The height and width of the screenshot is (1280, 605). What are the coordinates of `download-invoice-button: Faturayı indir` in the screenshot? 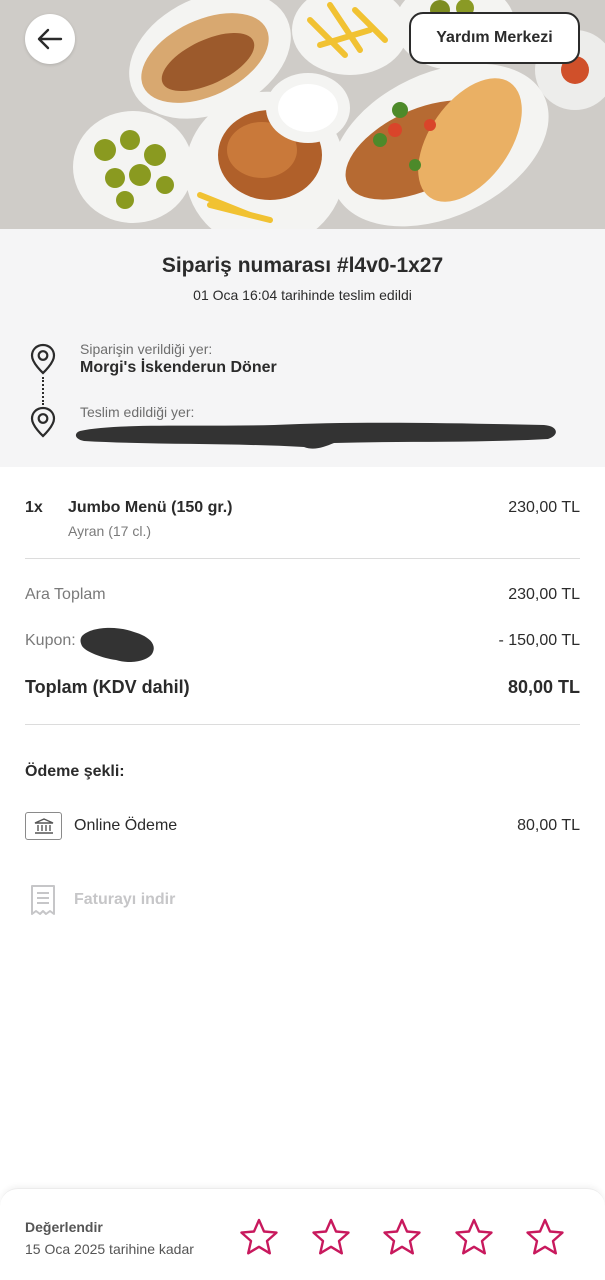 It's located at (125, 900).